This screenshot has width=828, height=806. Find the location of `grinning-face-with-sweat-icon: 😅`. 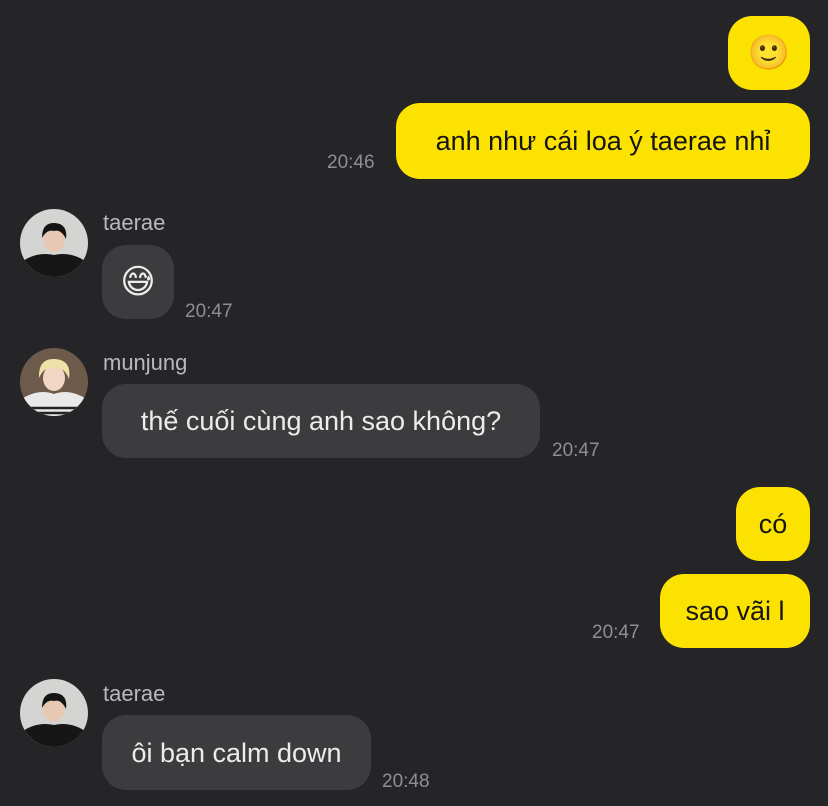

grinning-face-with-sweat-icon: 😅 is located at coordinates (138, 282).